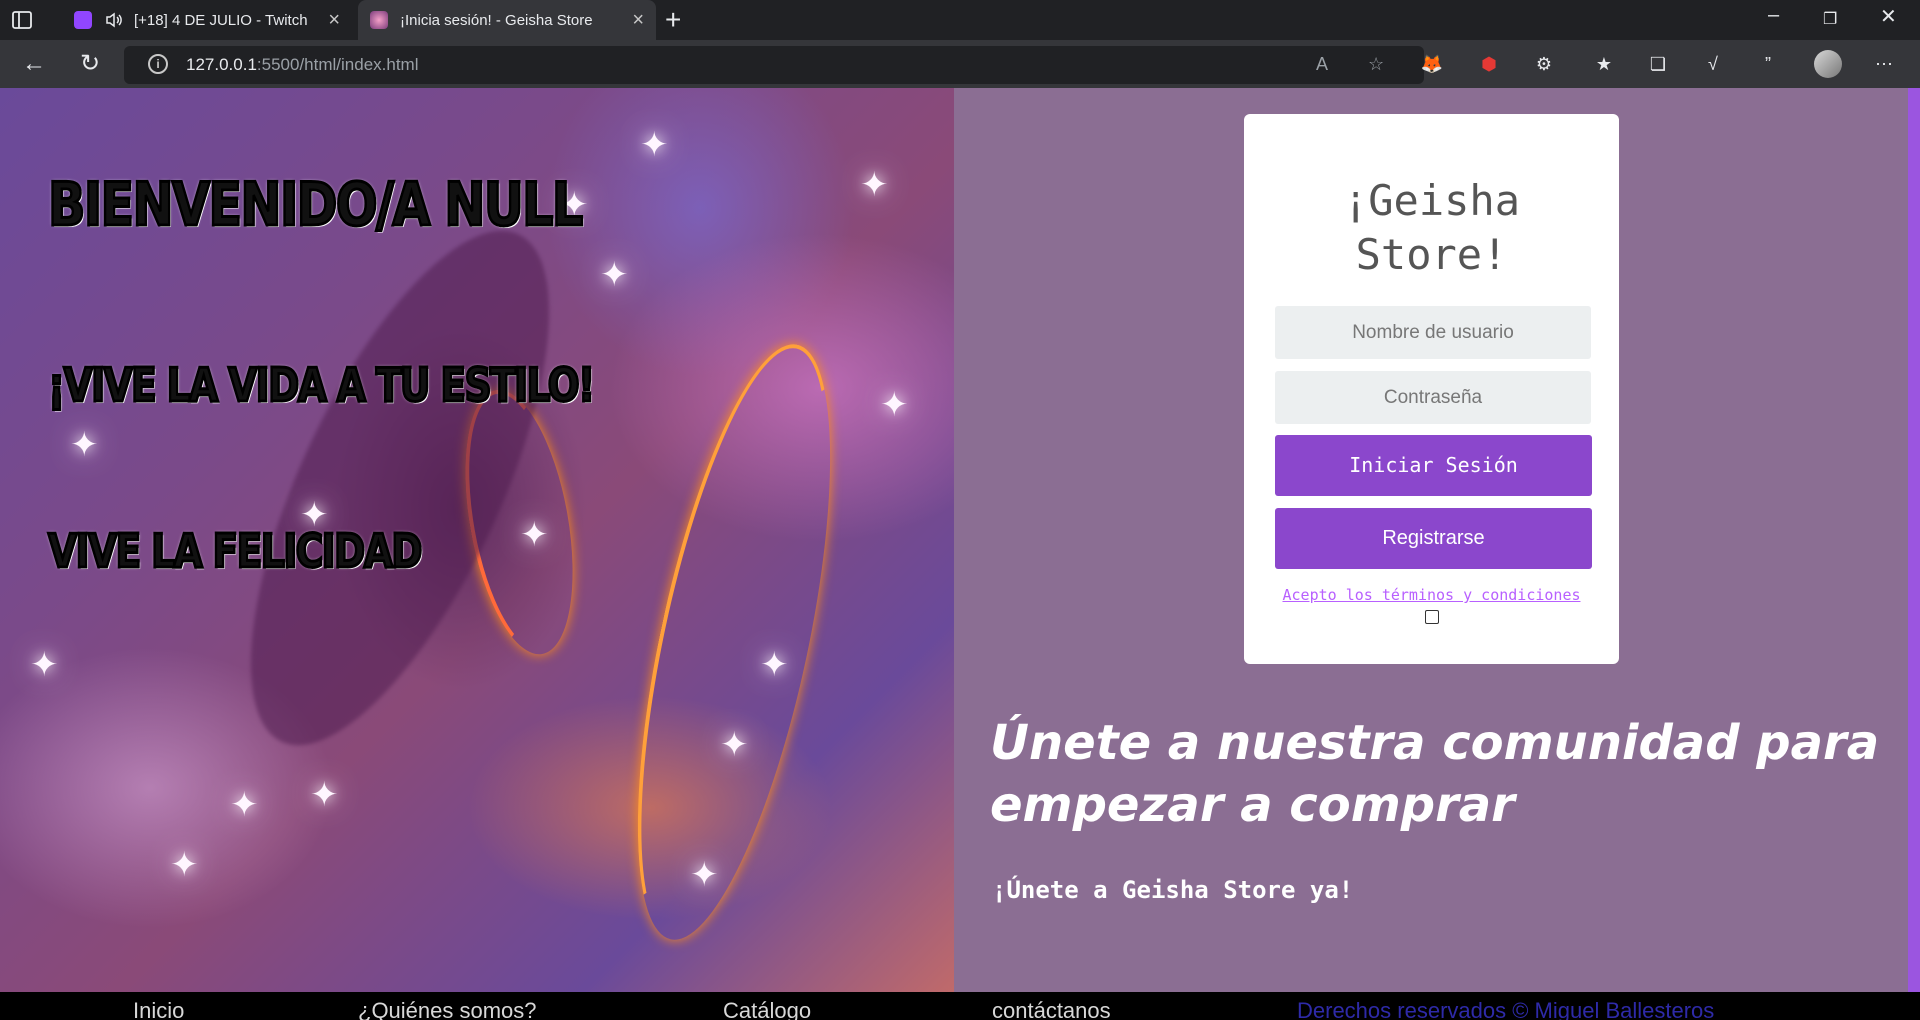 The height and width of the screenshot is (1020, 1920). Describe the element at coordinates (1773, 15) in the screenshot. I see `minimize-icon: –` at that location.